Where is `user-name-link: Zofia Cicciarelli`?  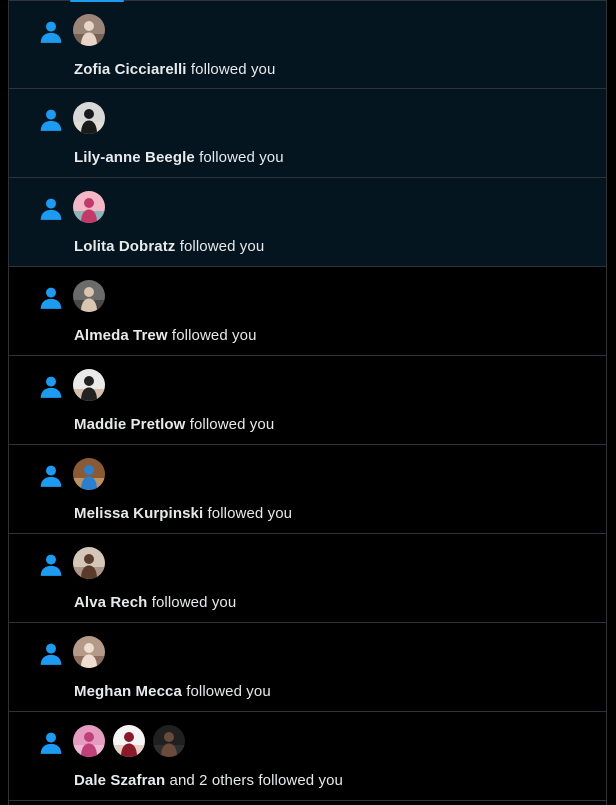
user-name-link: Zofia Cicciarelli is located at coordinates (130, 69).